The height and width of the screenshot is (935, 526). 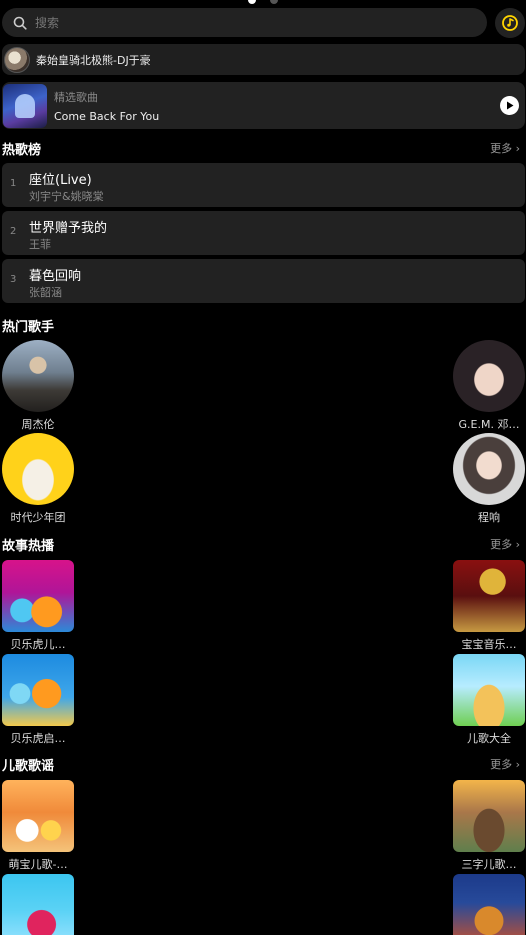 I want to click on disc-icon, so click(x=510, y=23).